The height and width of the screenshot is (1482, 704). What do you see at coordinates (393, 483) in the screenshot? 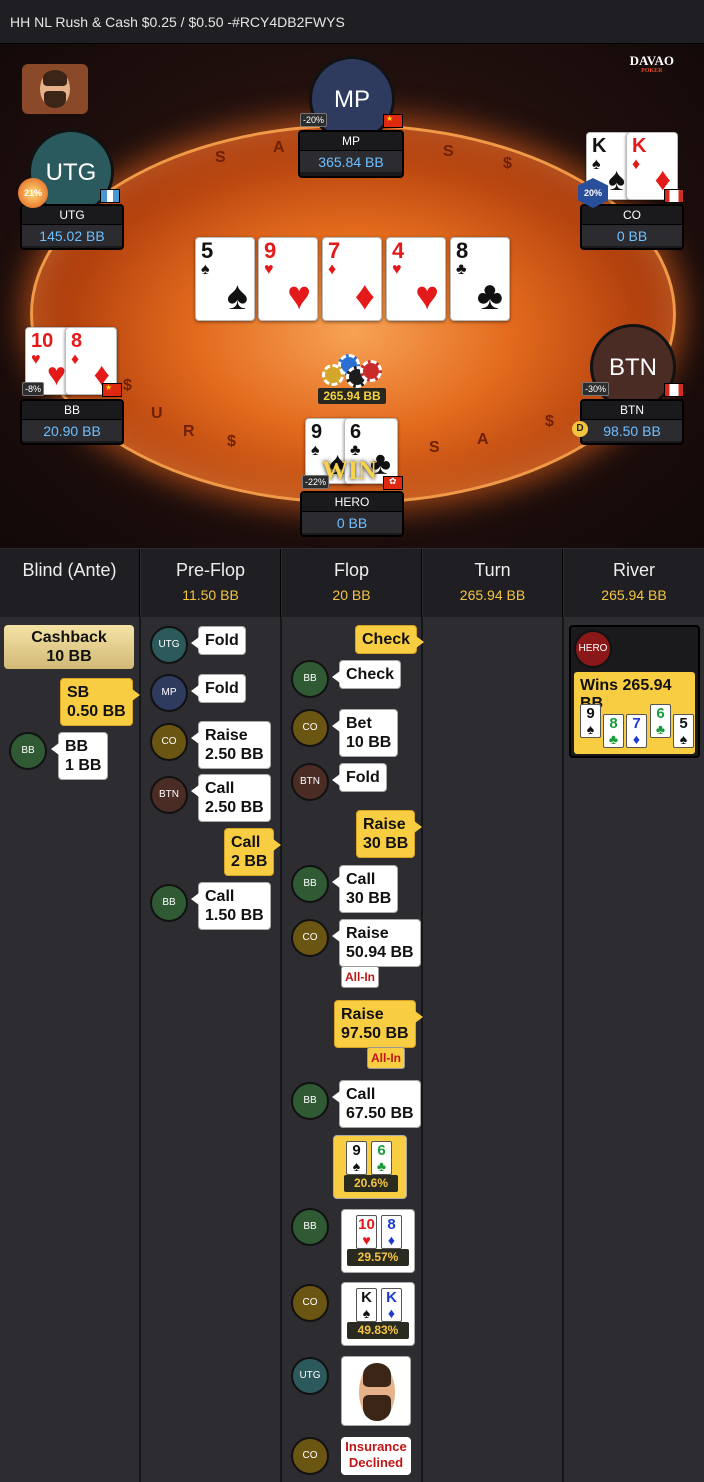
I see `flag-hong-kong-icon` at bounding box center [393, 483].